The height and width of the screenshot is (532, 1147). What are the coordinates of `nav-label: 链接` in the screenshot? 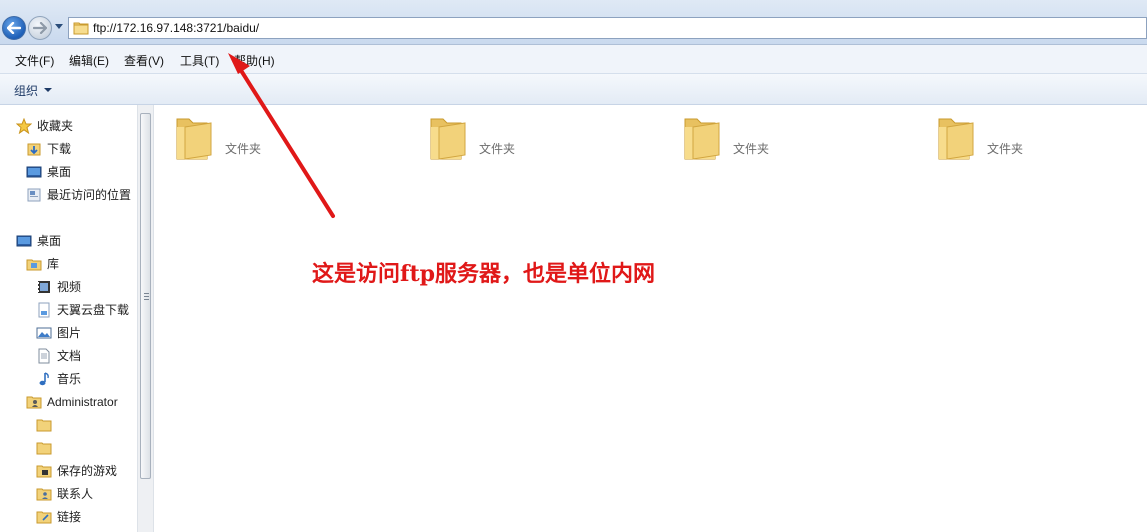 It's located at (69, 517).